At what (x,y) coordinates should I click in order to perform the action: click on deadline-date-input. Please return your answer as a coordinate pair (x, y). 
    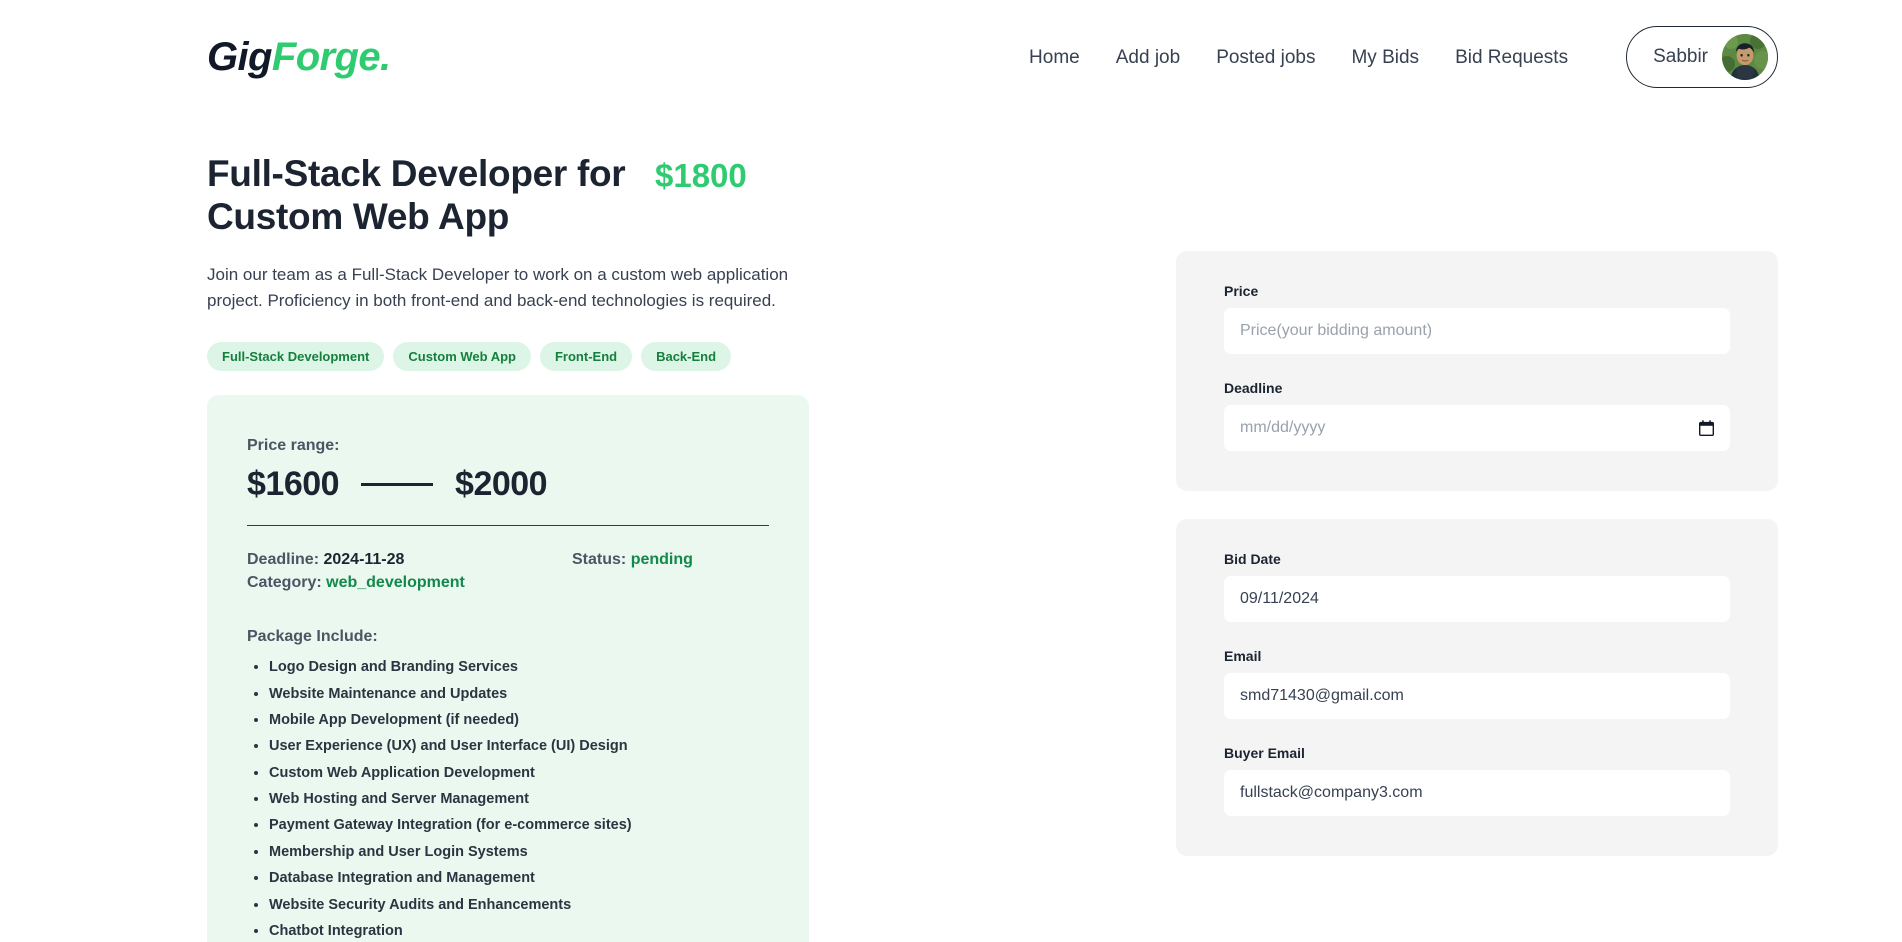
    Looking at the image, I should click on (1477, 428).